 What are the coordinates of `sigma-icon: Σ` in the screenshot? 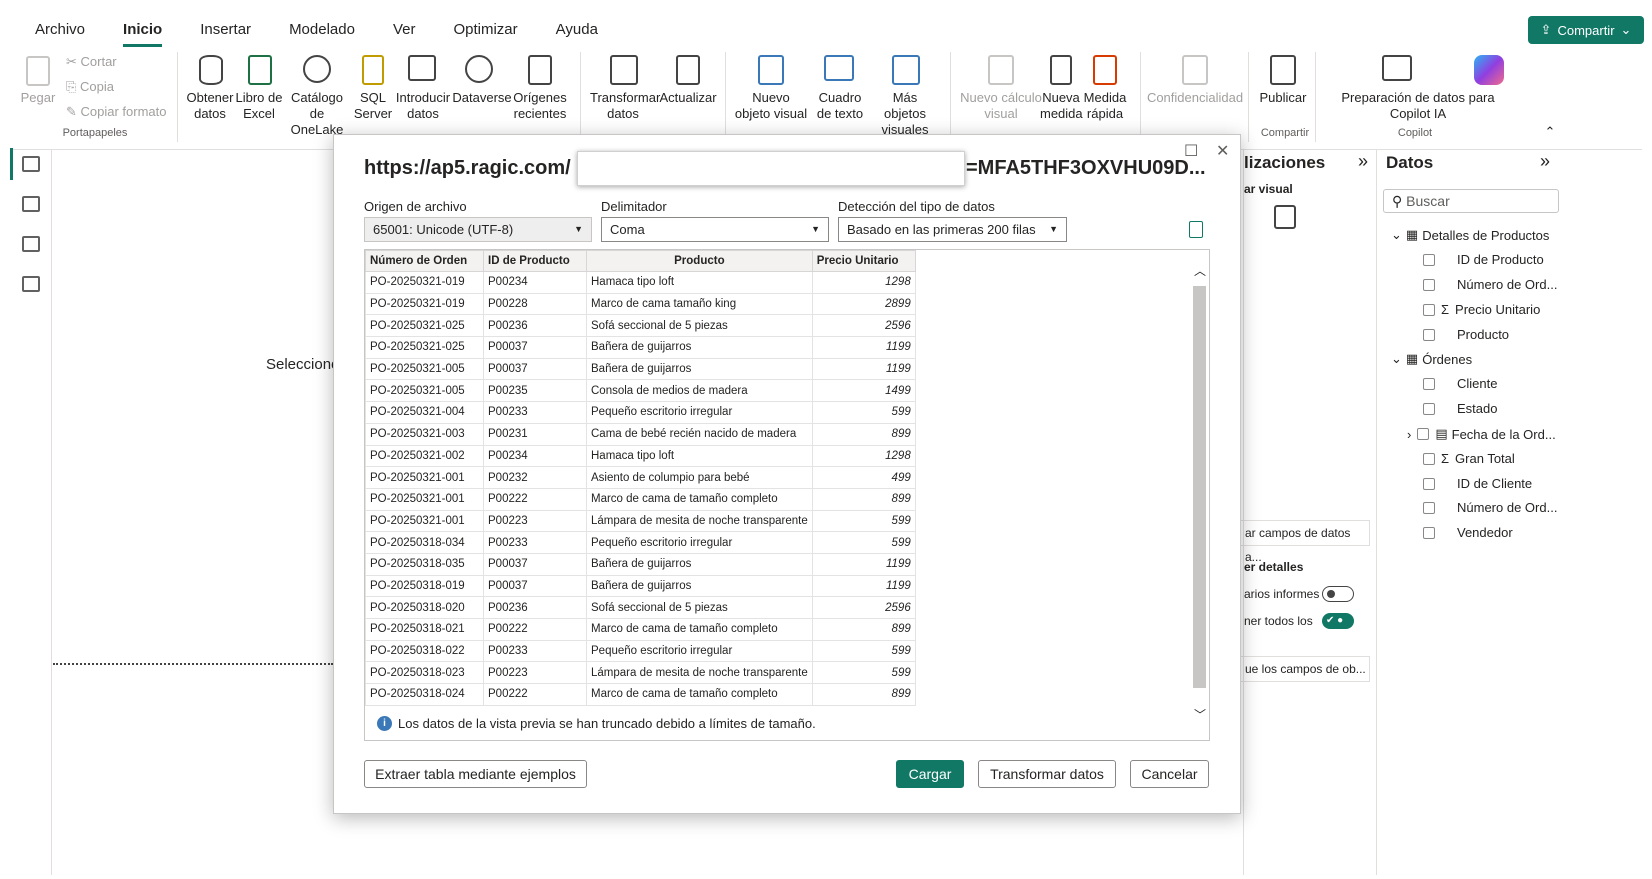 It's located at (1445, 309).